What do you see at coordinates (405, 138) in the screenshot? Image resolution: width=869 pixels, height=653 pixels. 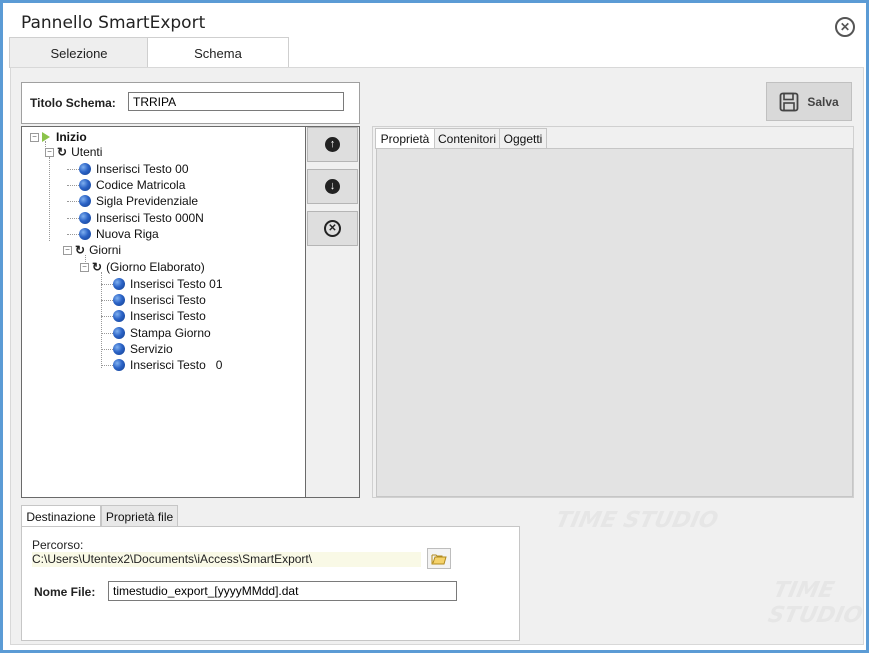 I see `tab-proprieta: Proprietà` at bounding box center [405, 138].